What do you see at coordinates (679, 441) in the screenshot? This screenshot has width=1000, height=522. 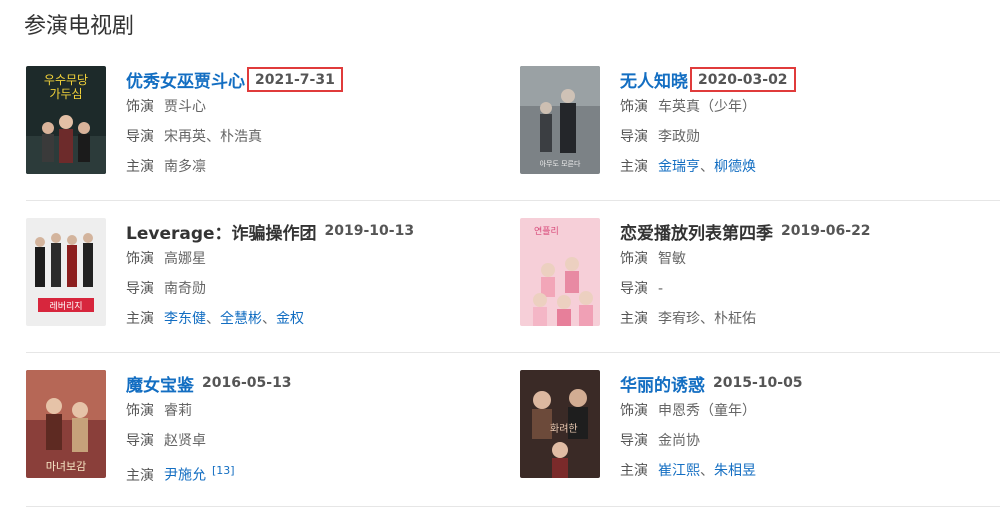 I see `director-value: 金尚协` at bounding box center [679, 441].